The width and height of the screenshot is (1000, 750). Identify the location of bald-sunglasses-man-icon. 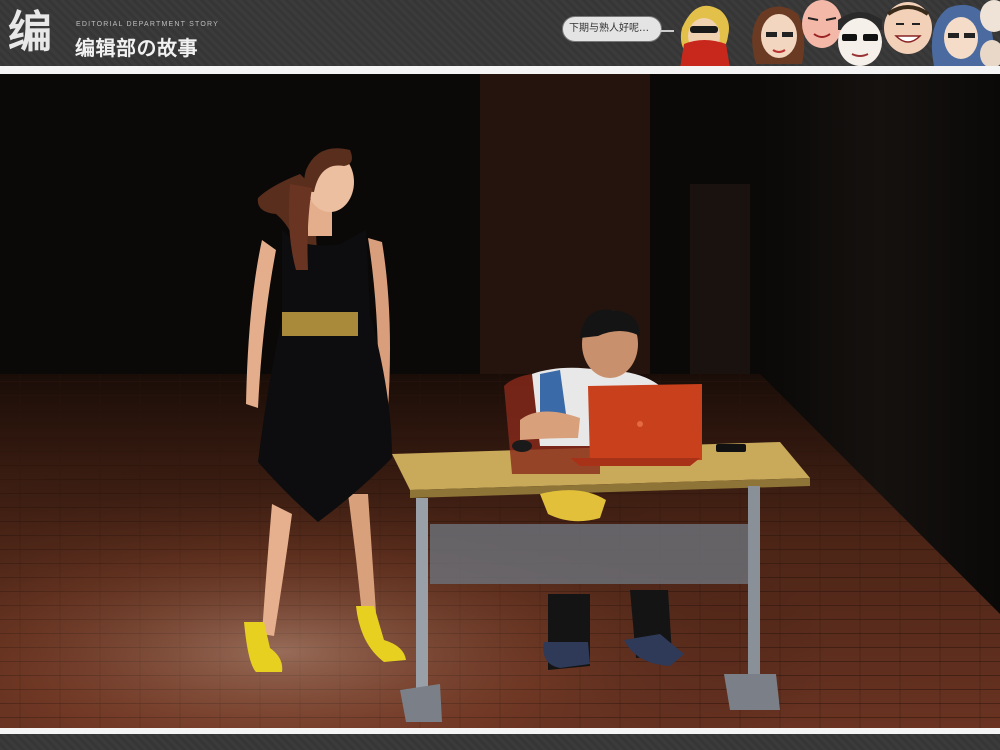
(860, 39).